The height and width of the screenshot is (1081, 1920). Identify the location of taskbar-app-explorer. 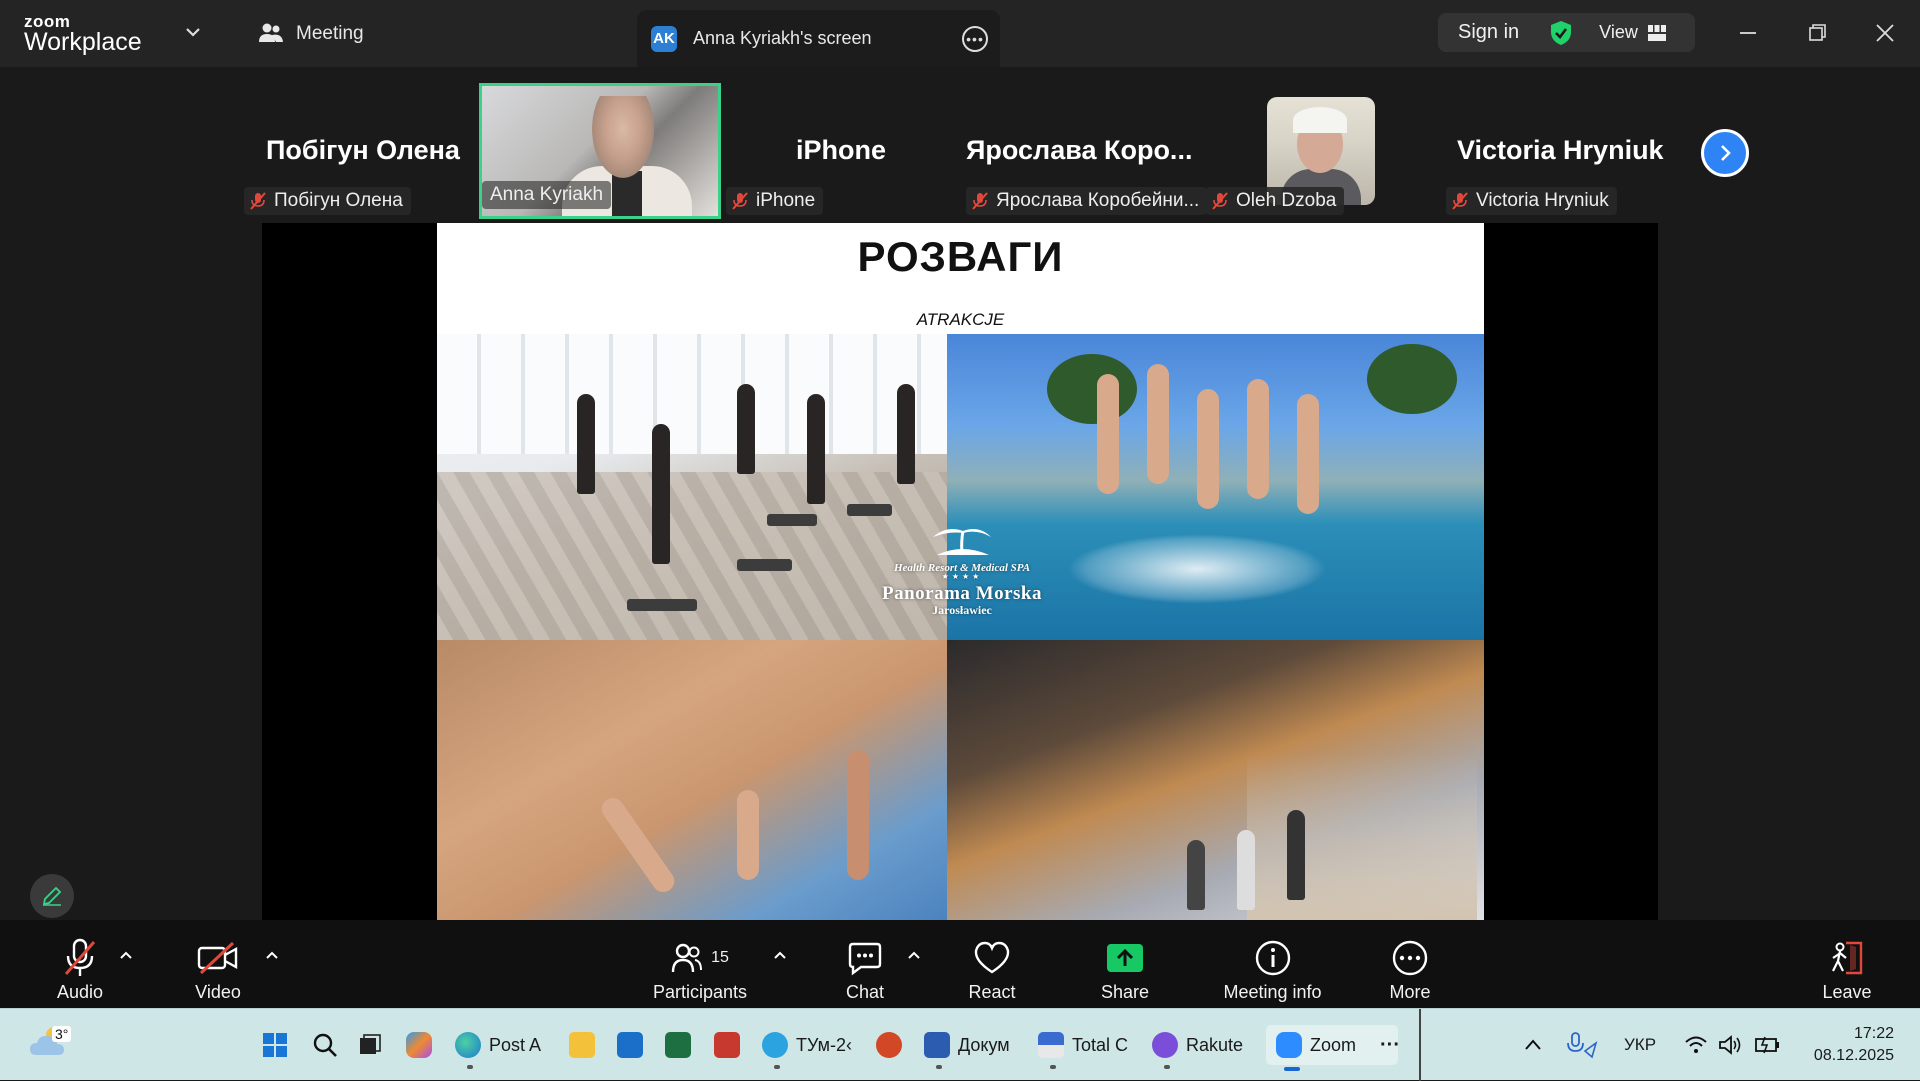
(582, 1045).